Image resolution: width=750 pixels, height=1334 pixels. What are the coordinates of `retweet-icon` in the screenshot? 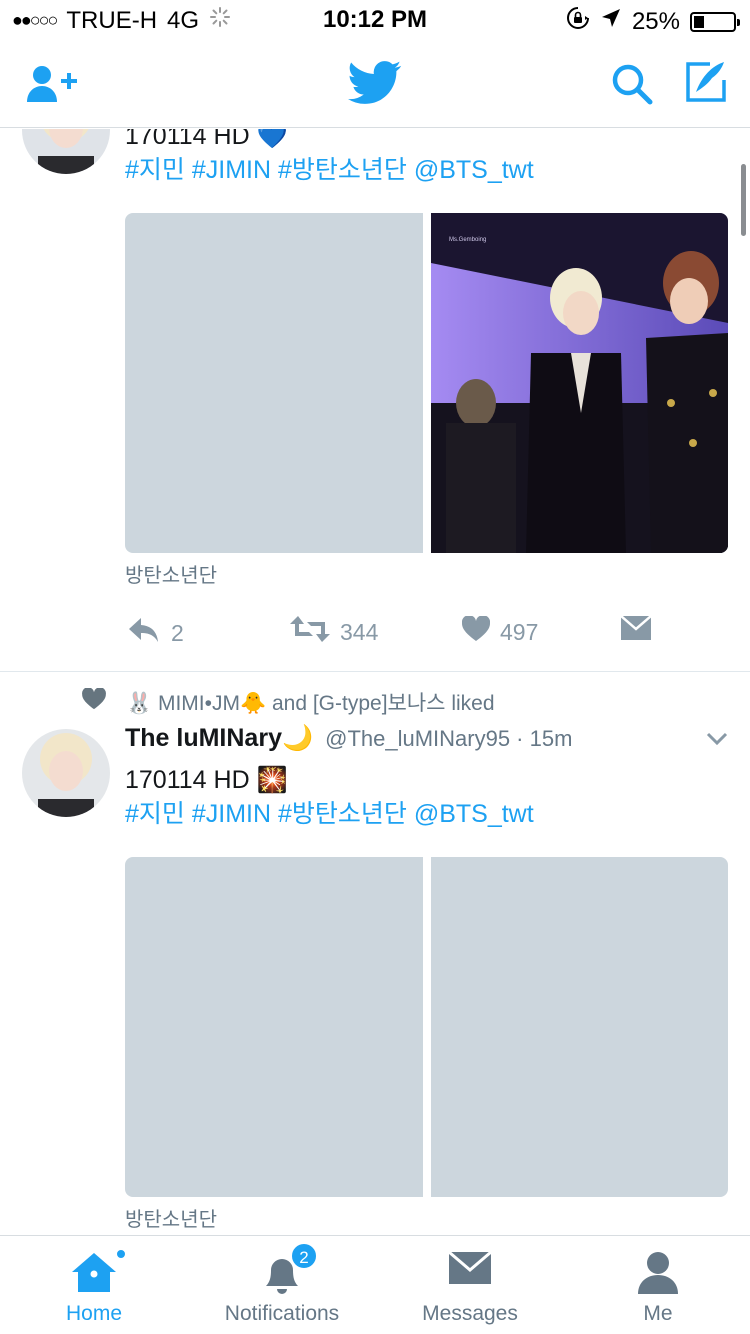 It's located at (310, 632).